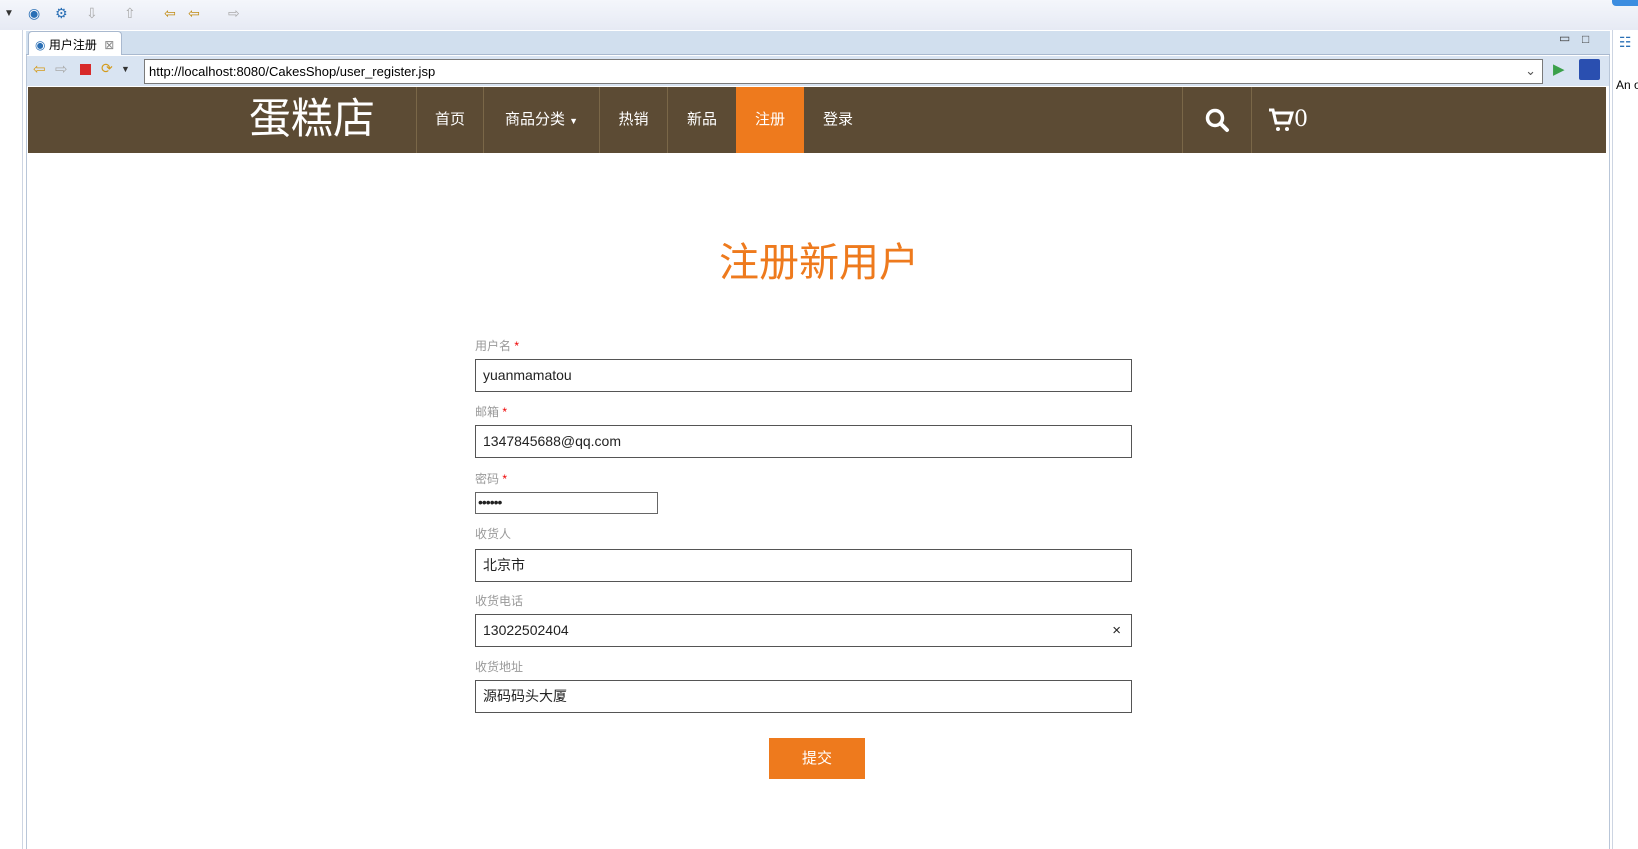  Describe the element at coordinates (493, 534) in the screenshot. I see `receiver-label: 收货人` at that location.